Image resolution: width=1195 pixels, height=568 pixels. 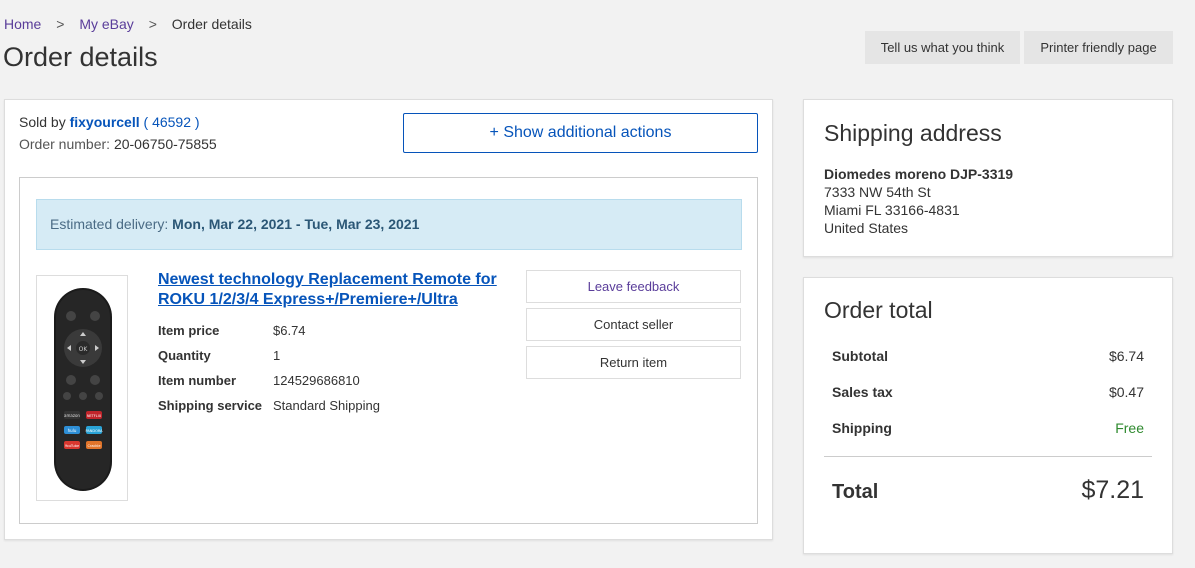 I want to click on breadcrumb-current: Order details, so click(x=211, y=24).